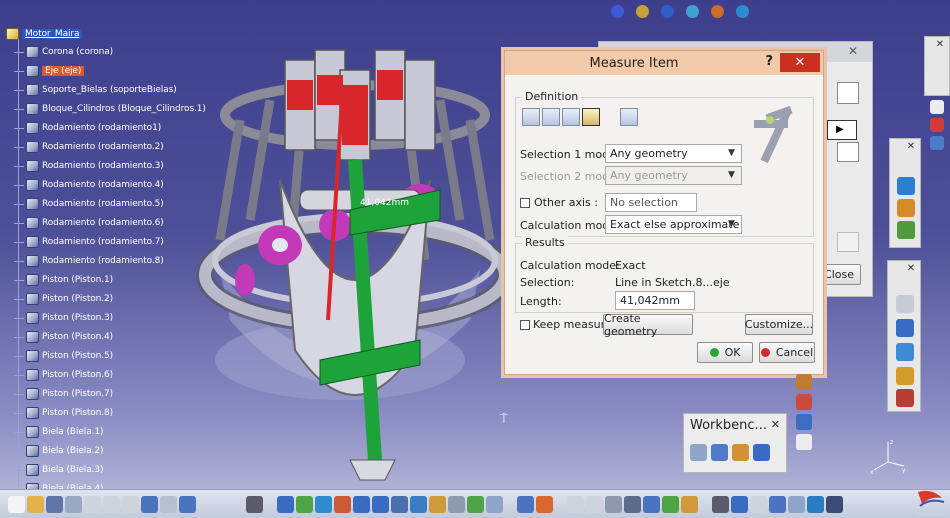  I want to click on rotate-view-icon, so click(617, 11).